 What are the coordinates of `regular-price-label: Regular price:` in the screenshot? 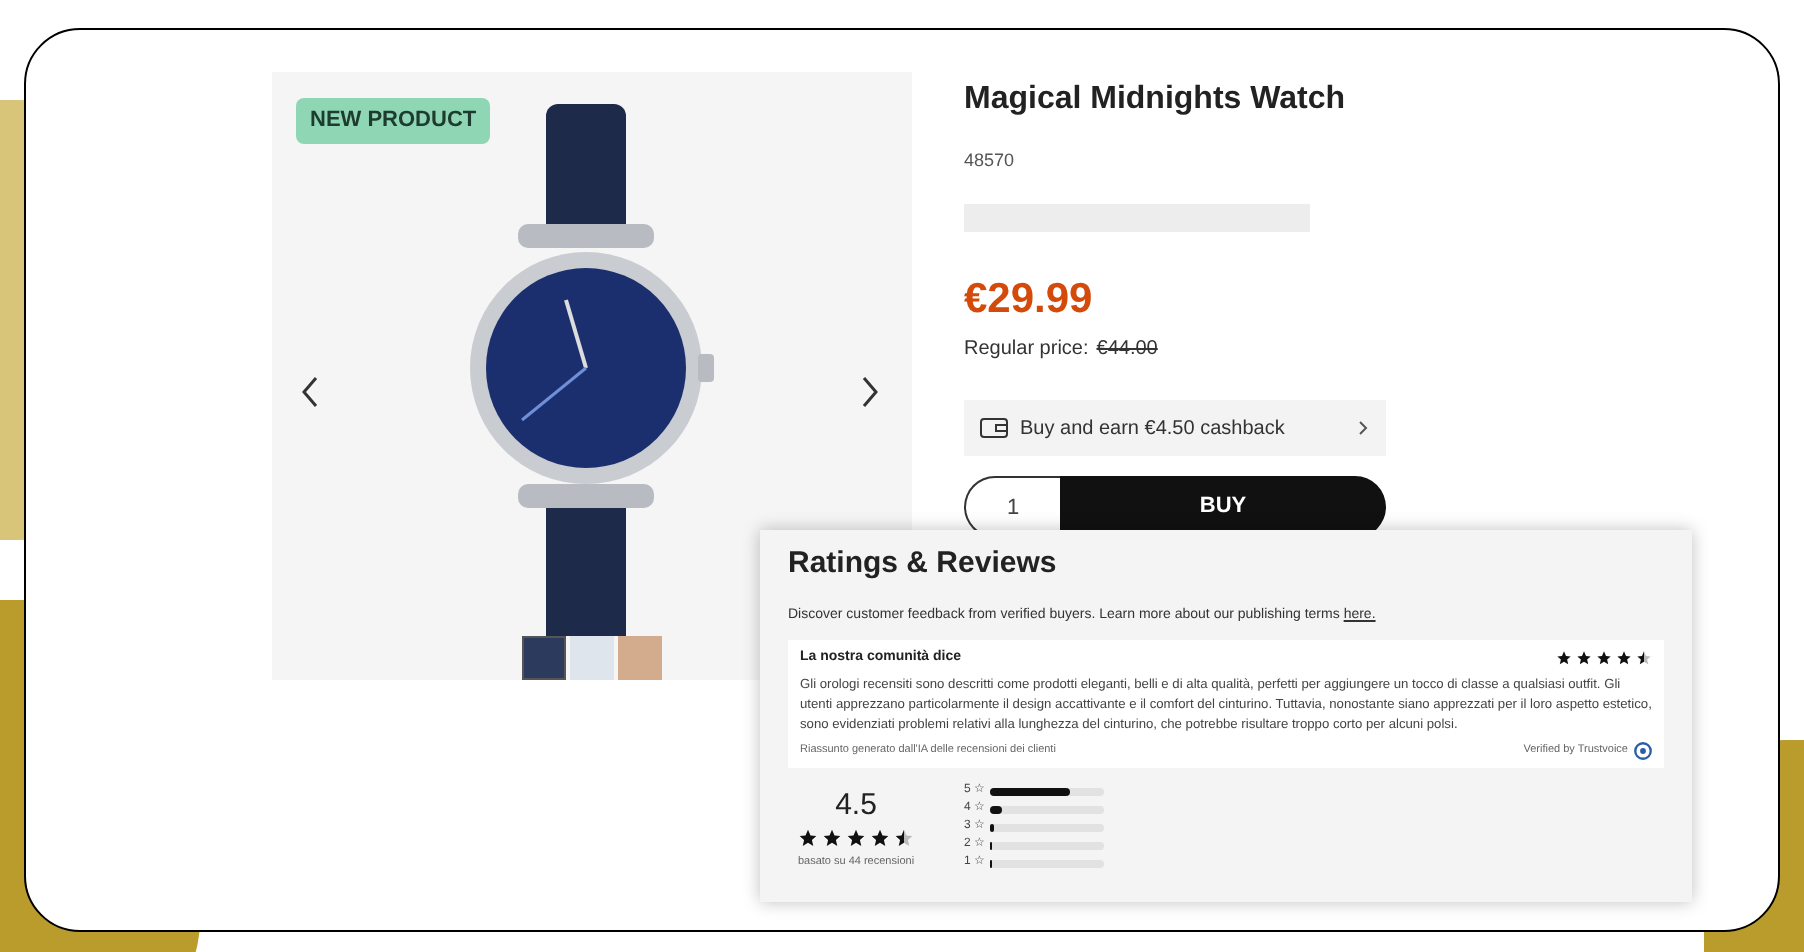 It's located at (1026, 350).